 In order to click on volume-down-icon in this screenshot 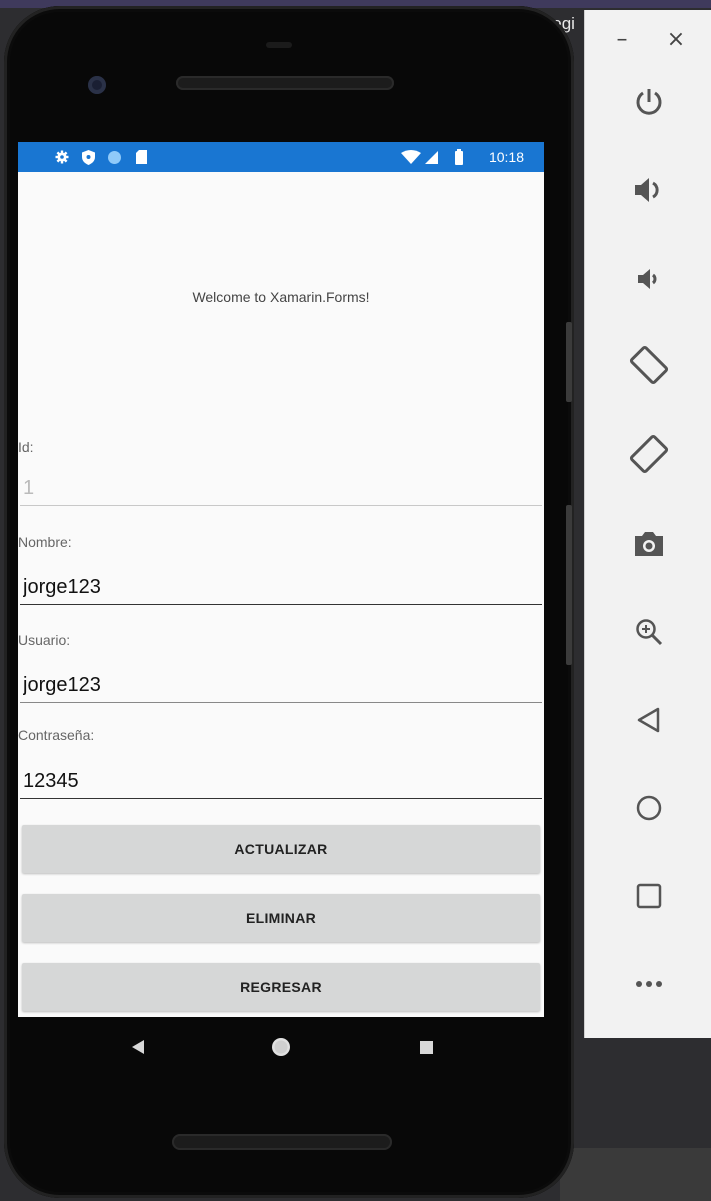, I will do `click(648, 279)`.